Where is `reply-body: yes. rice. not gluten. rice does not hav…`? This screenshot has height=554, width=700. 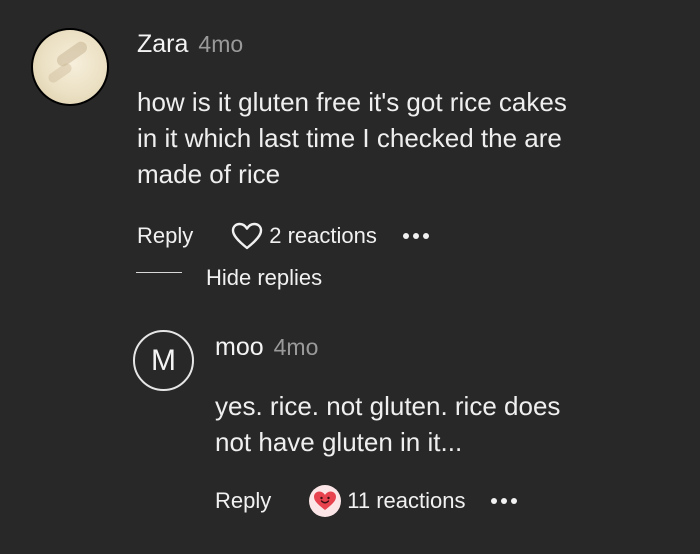 reply-body: yes. rice. not gluten. rice does not hav… is located at coordinates (387, 424).